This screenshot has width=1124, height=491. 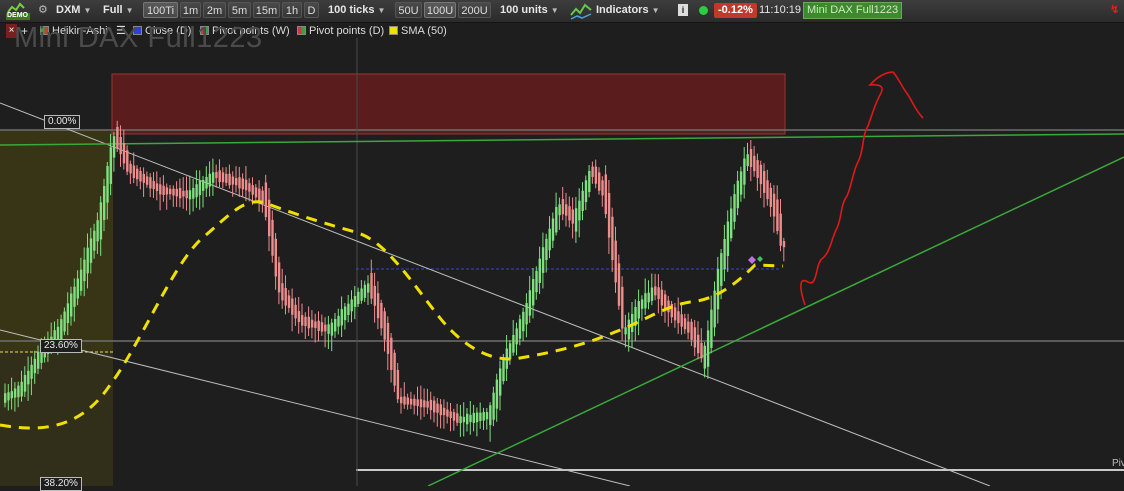 I want to click on pivot-label: Piv, so click(x=1118, y=463).